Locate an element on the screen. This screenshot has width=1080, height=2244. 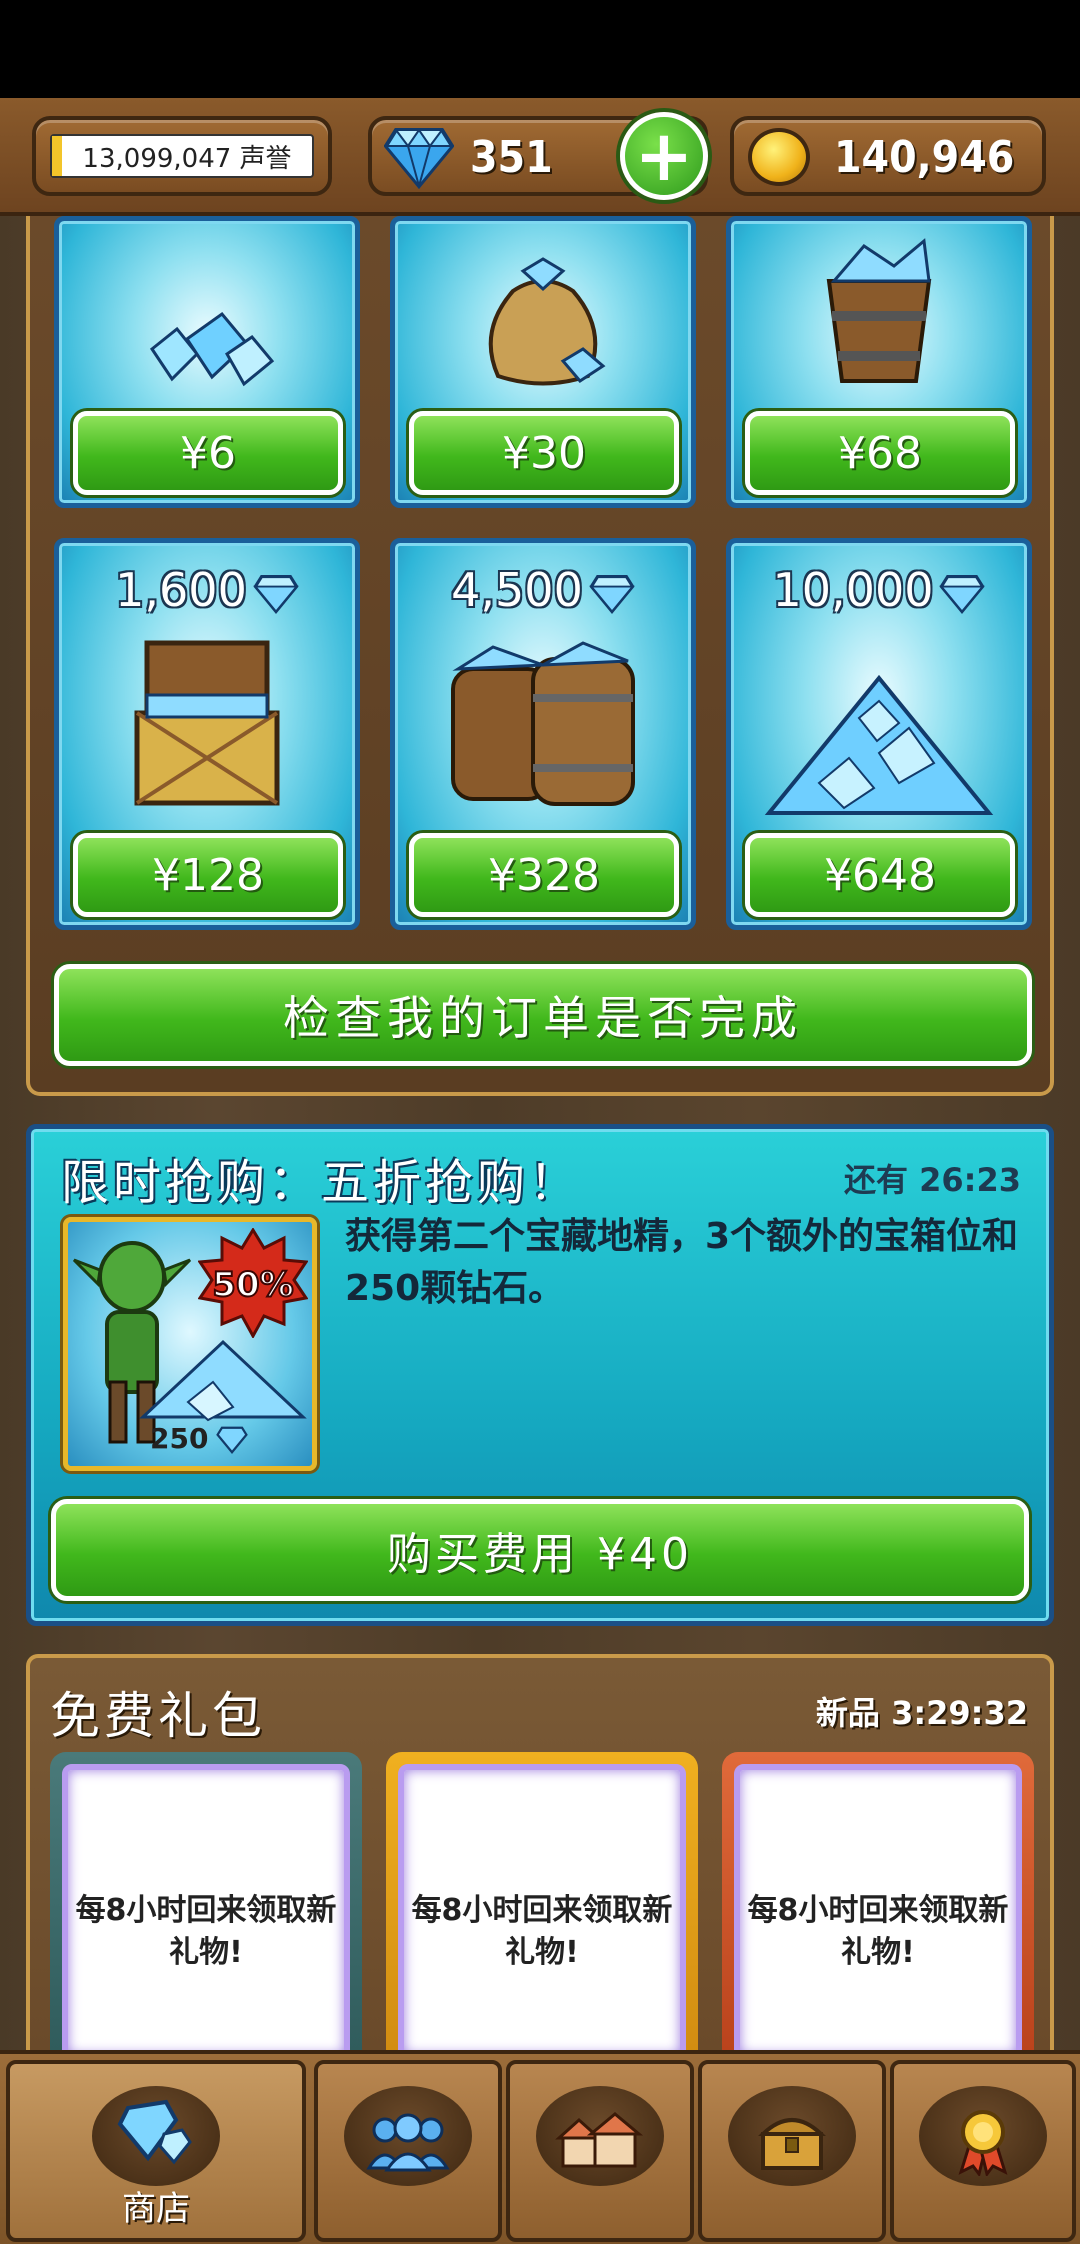
flash-sale-timer: 还有 26:23 is located at coordinates (932, 1180).